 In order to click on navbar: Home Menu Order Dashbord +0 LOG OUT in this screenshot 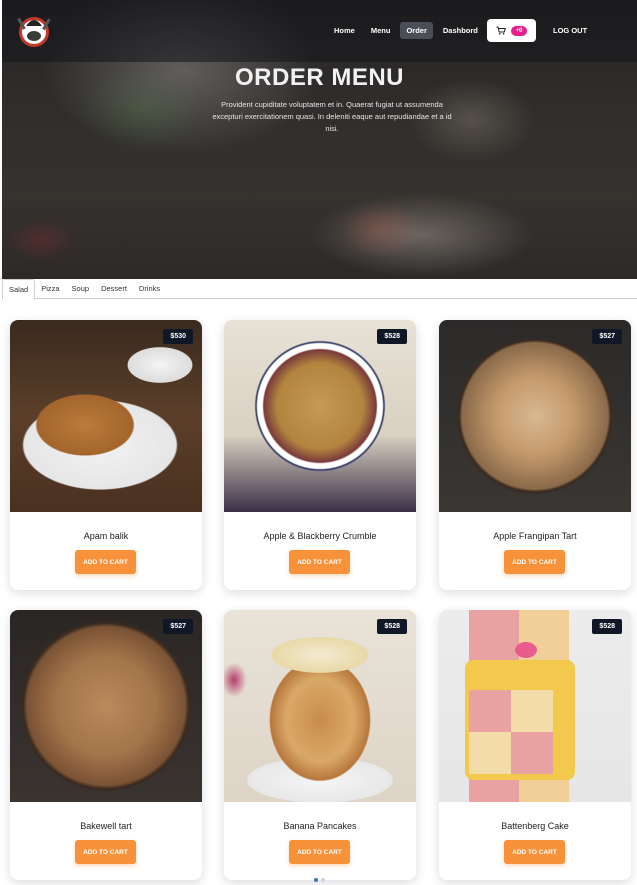, I will do `click(319, 31)`.